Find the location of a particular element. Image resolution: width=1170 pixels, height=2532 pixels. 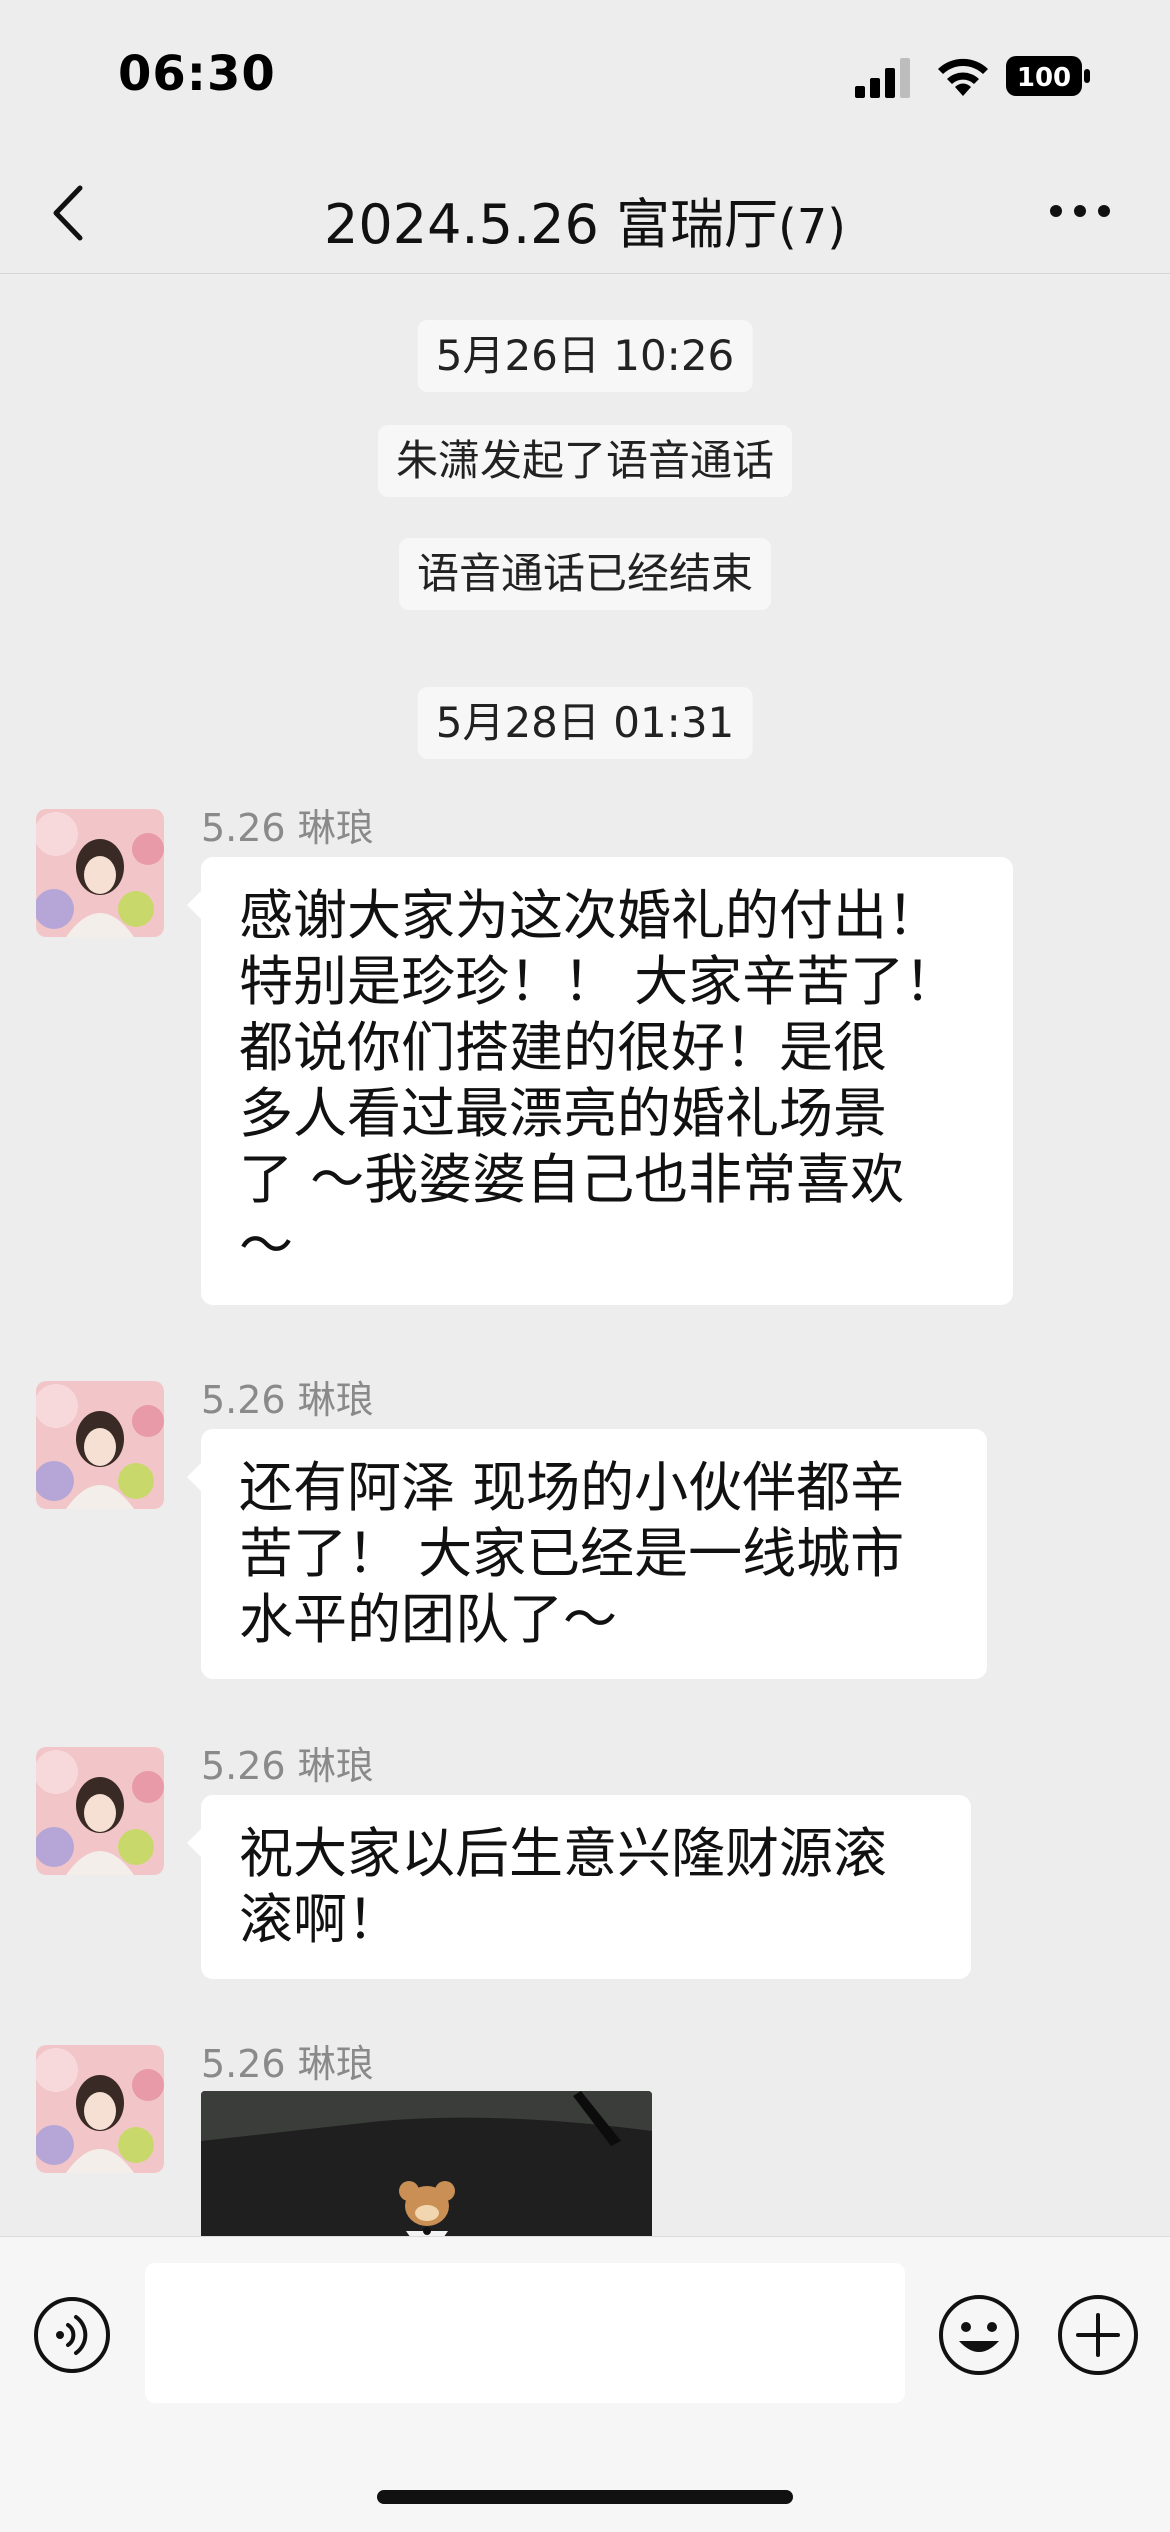

message-input is located at coordinates (525, 2333).